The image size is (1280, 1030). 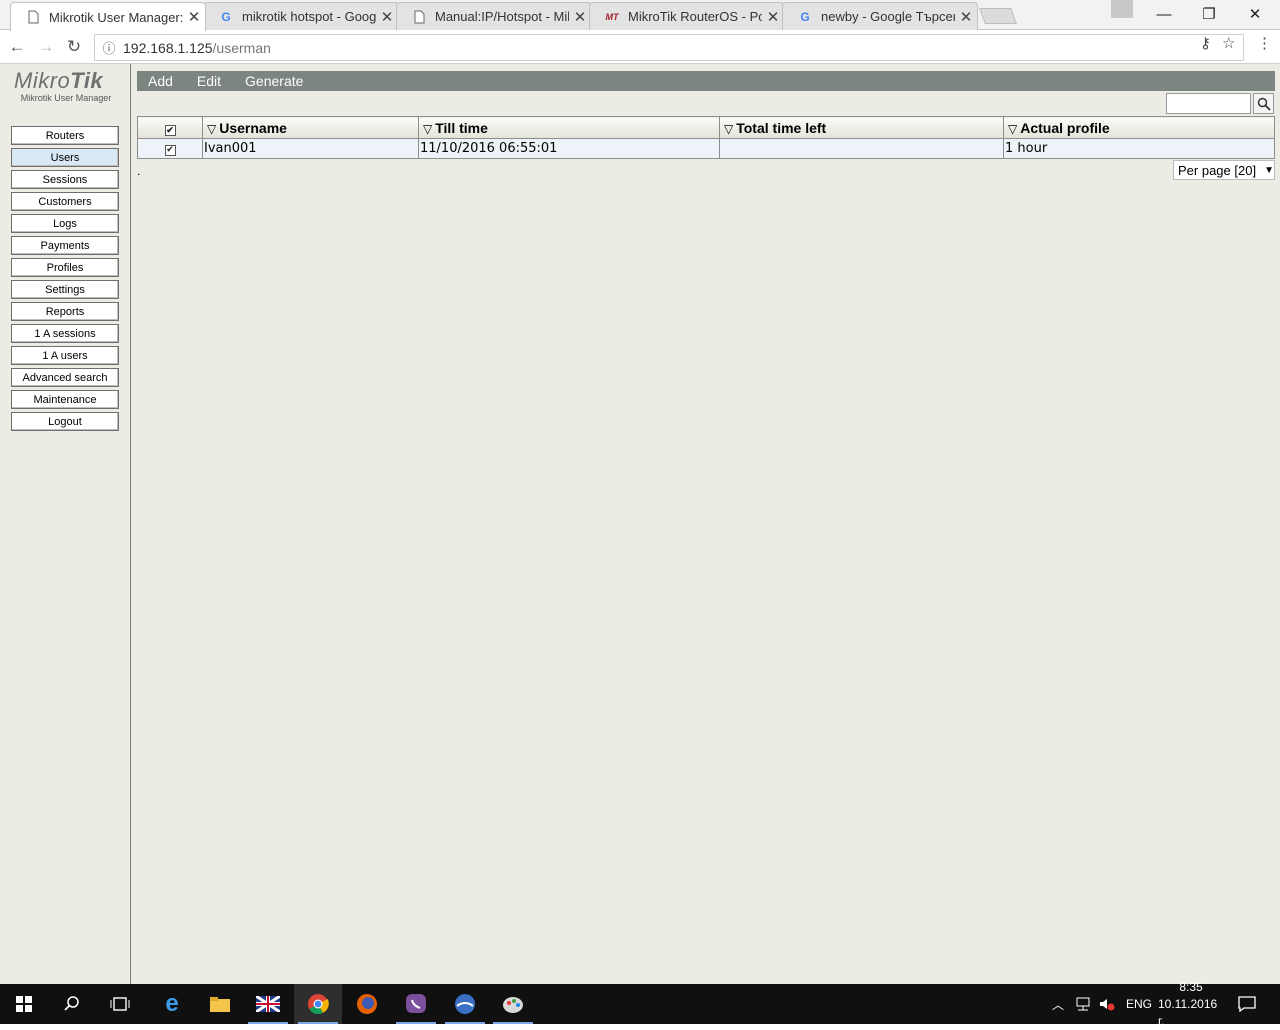 What do you see at coordinates (168, 47) in the screenshot?
I see `url-host: 192.168.1.125` at bounding box center [168, 47].